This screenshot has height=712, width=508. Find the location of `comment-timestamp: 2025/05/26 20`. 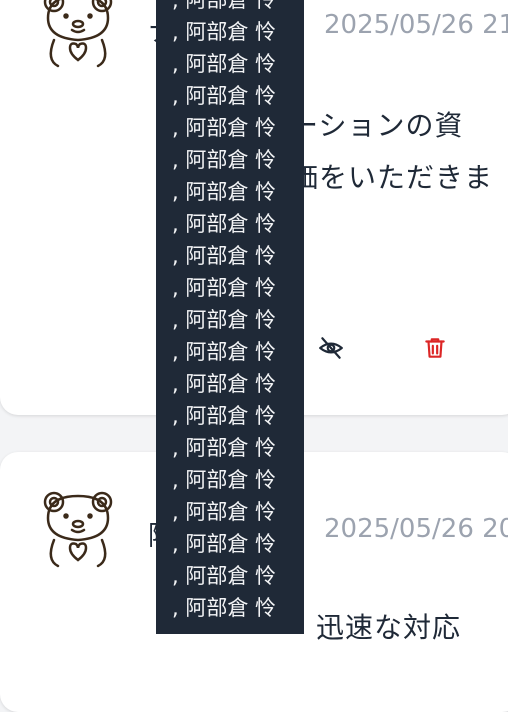

comment-timestamp: 2025/05/26 20 is located at coordinates (416, 529).